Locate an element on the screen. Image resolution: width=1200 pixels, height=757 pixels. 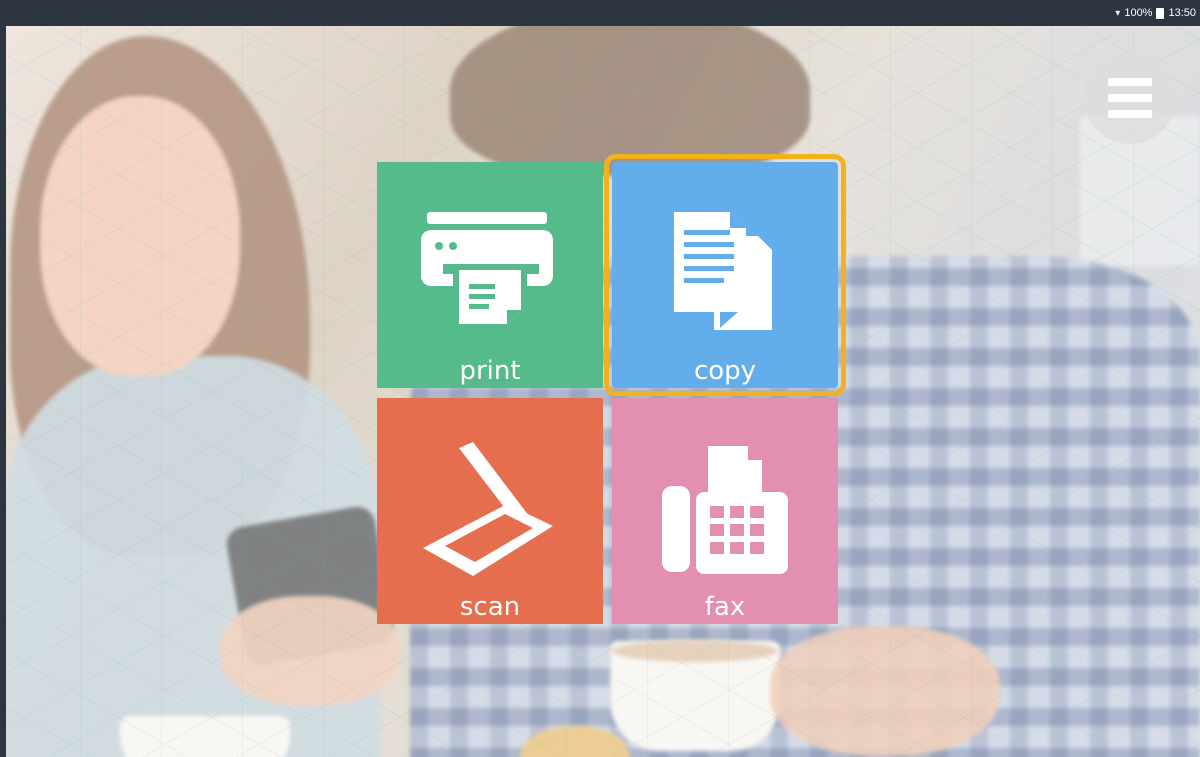
status-bar: ▾ 100% 13:50 is located at coordinates (600, 13).